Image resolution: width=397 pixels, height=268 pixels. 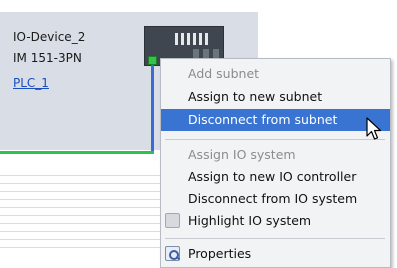 What do you see at coordinates (273, 198) in the screenshot?
I see `menu-item-label: Disconnect from IO system` at bounding box center [273, 198].